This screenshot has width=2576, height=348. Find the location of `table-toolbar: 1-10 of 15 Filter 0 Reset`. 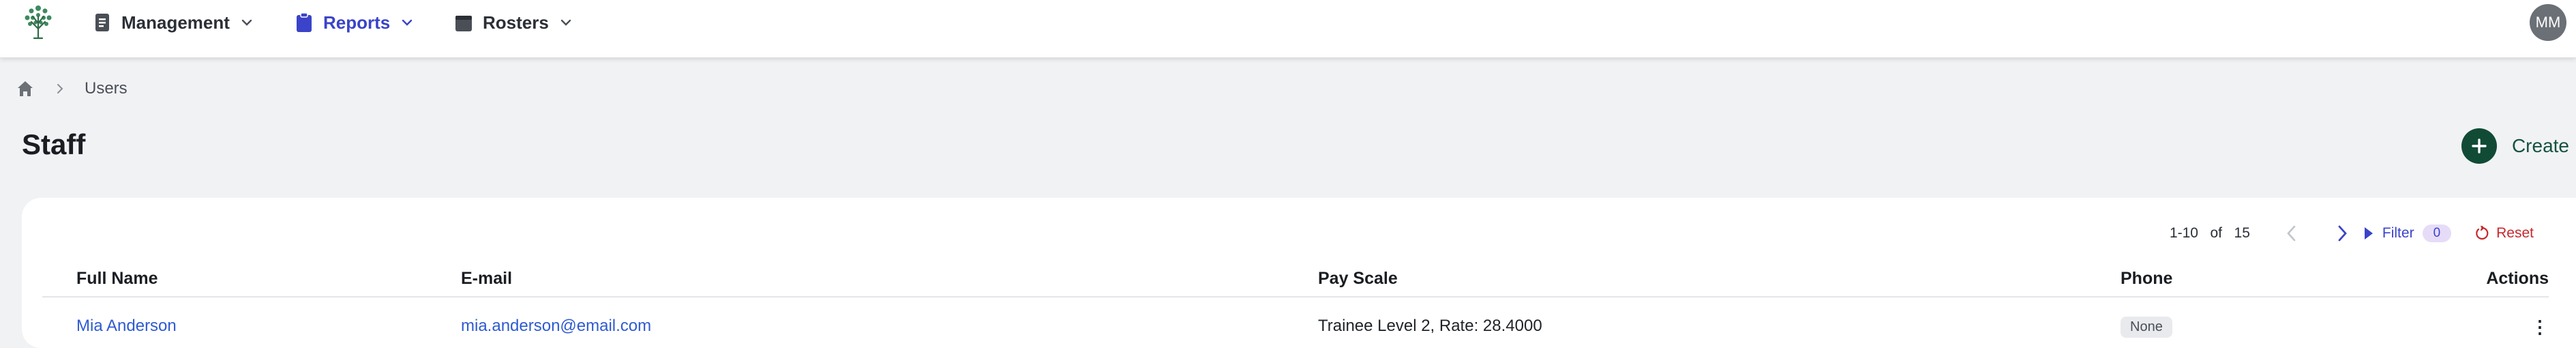

table-toolbar: 1-10 of 15 Filter 0 Reset is located at coordinates (2352, 233).